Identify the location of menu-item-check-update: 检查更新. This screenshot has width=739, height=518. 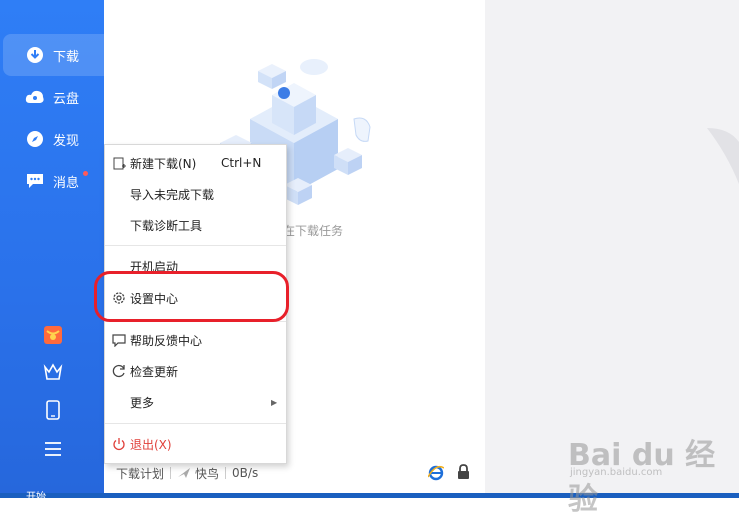
(195, 371).